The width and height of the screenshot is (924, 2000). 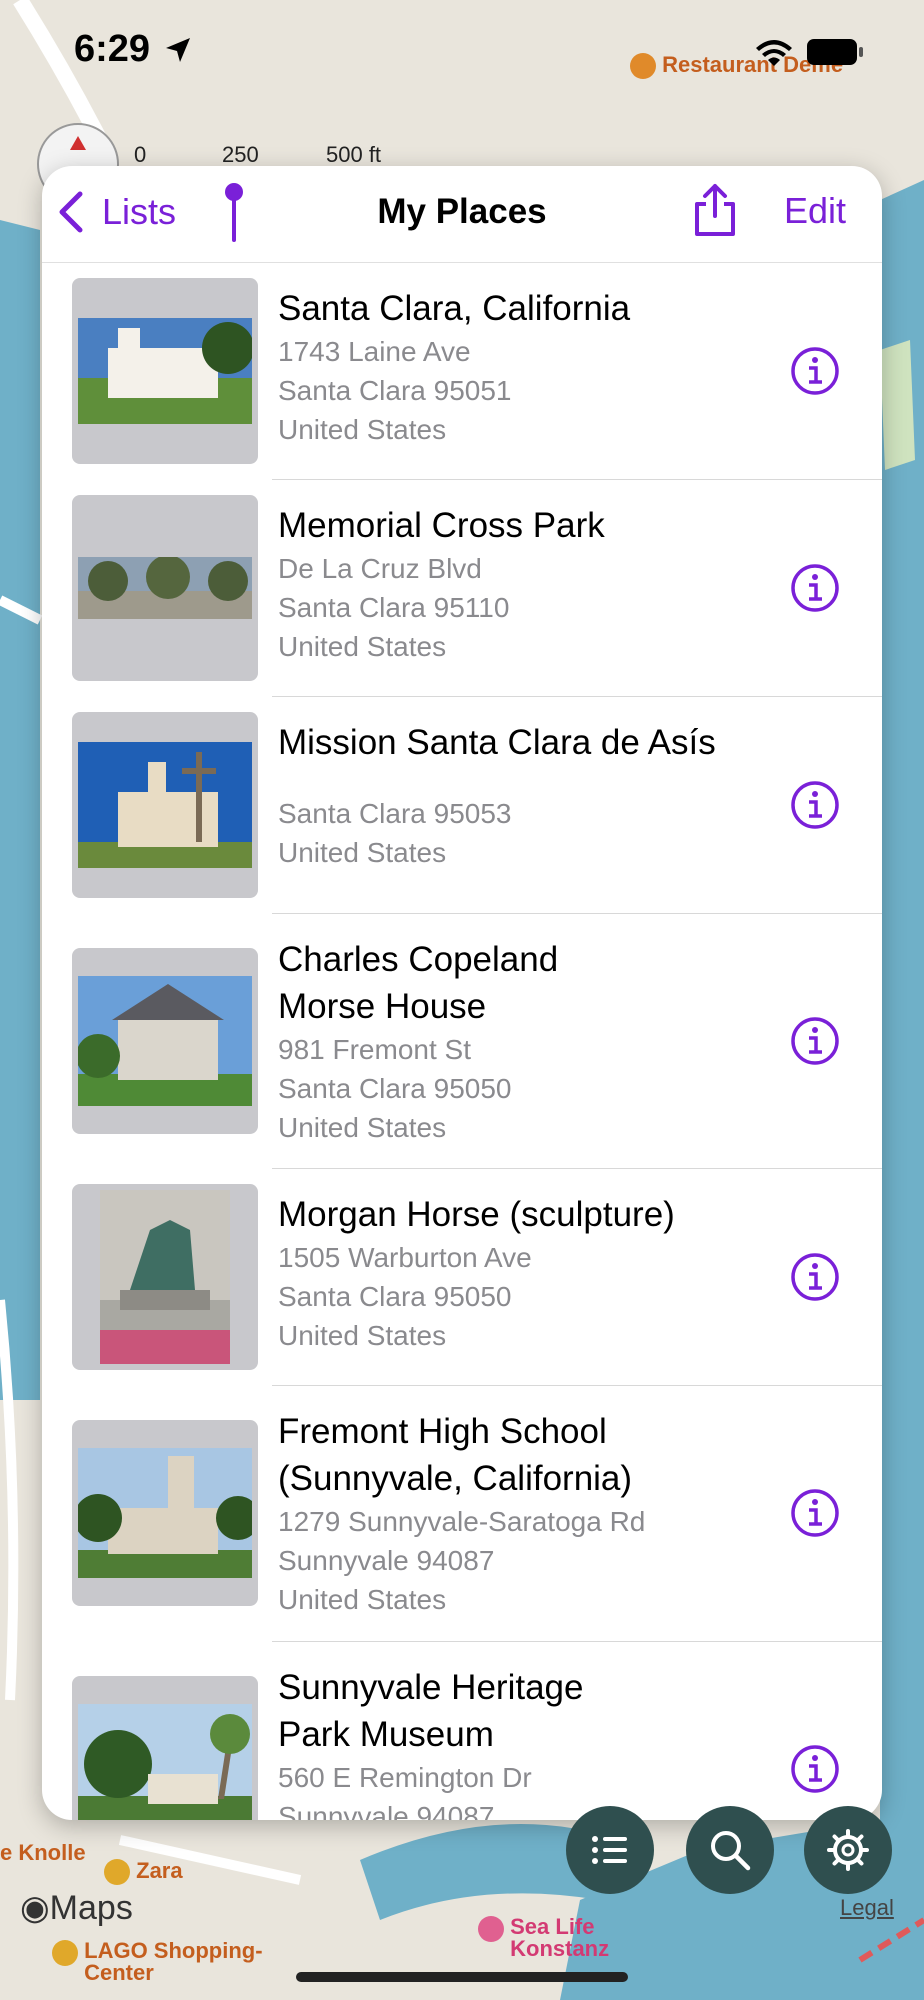 I want to click on place-name: Sunnyvale Heritage Park Museum, so click(x=431, y=1711).